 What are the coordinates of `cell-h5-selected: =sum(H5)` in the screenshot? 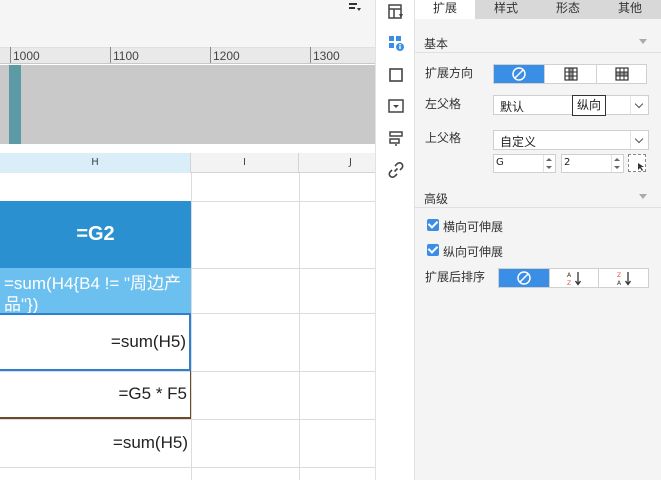 It's located at (95, 342).